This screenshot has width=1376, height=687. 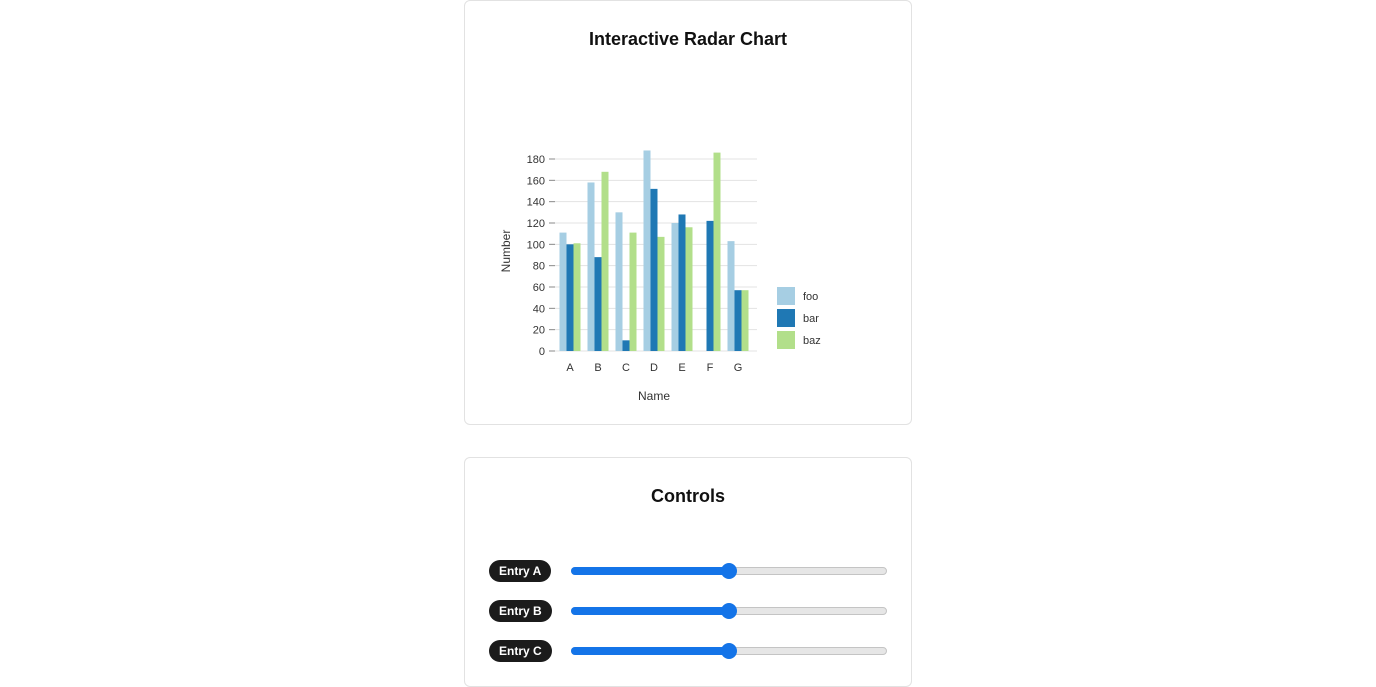 What do you see at coordinates (536, 224) in the screenshot?
I see `y-tick-label: 120` at bounding box center [536, 224].